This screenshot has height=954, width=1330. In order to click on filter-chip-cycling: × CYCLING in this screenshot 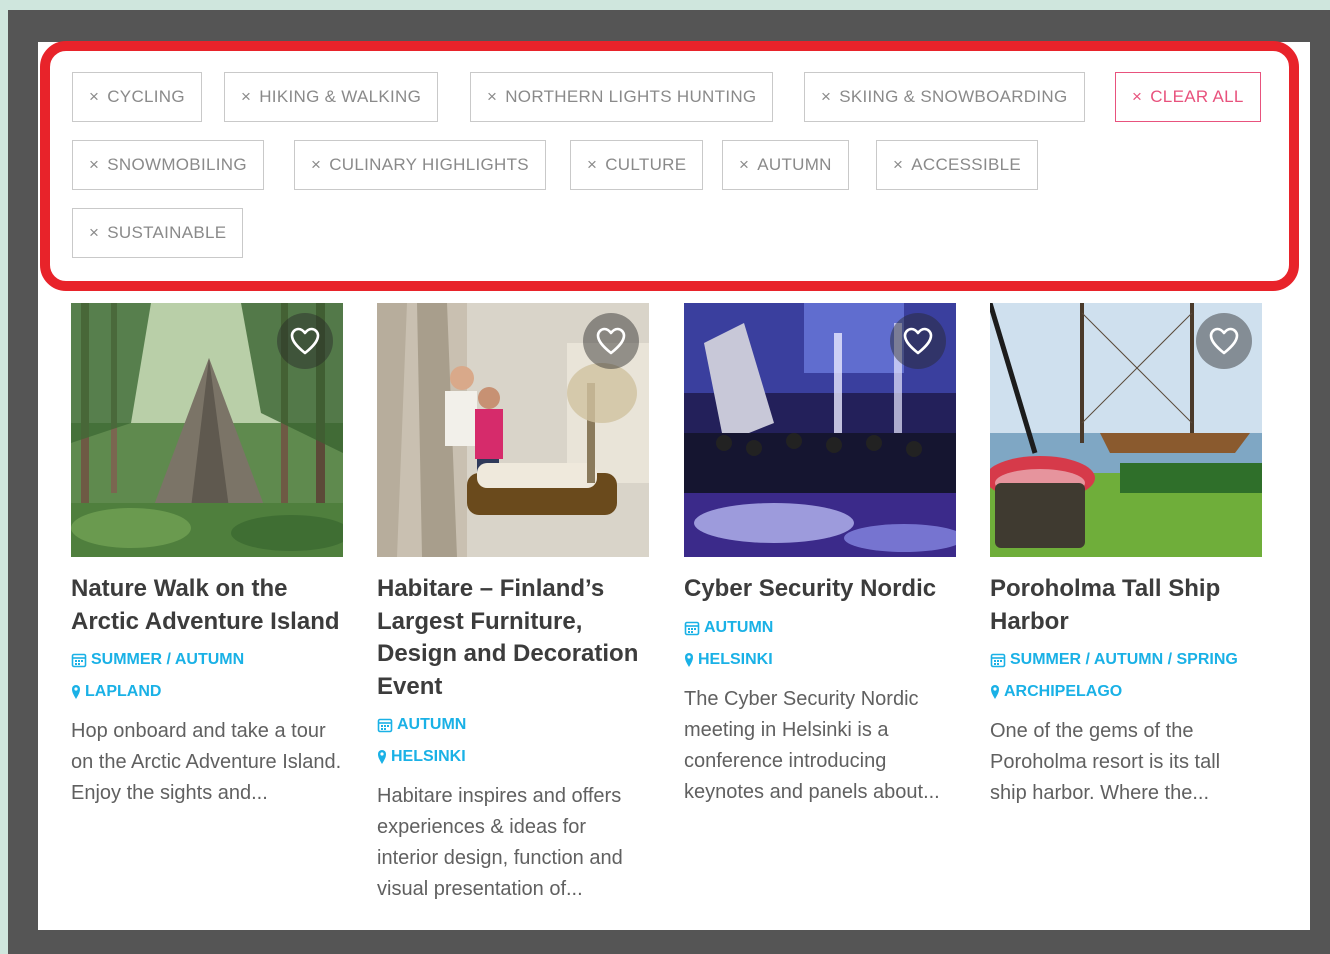, I will do `click(137, 97)`.